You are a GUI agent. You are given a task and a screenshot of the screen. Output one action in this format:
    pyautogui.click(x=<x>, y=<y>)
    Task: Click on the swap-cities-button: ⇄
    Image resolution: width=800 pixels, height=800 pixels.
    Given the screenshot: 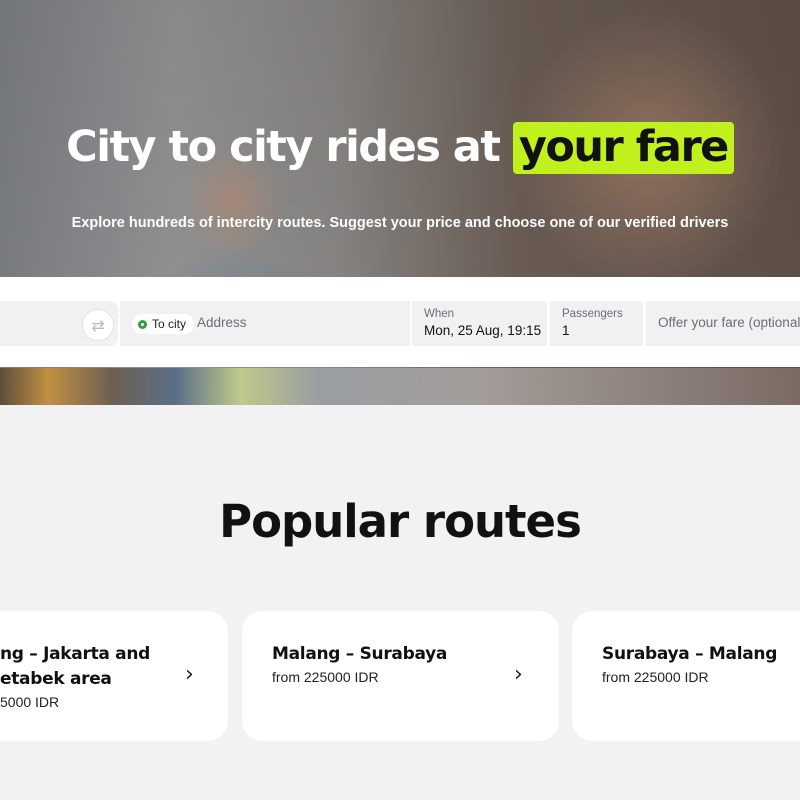 What is the action you would take?
    pyautogui.click(x=98, y=325)
    